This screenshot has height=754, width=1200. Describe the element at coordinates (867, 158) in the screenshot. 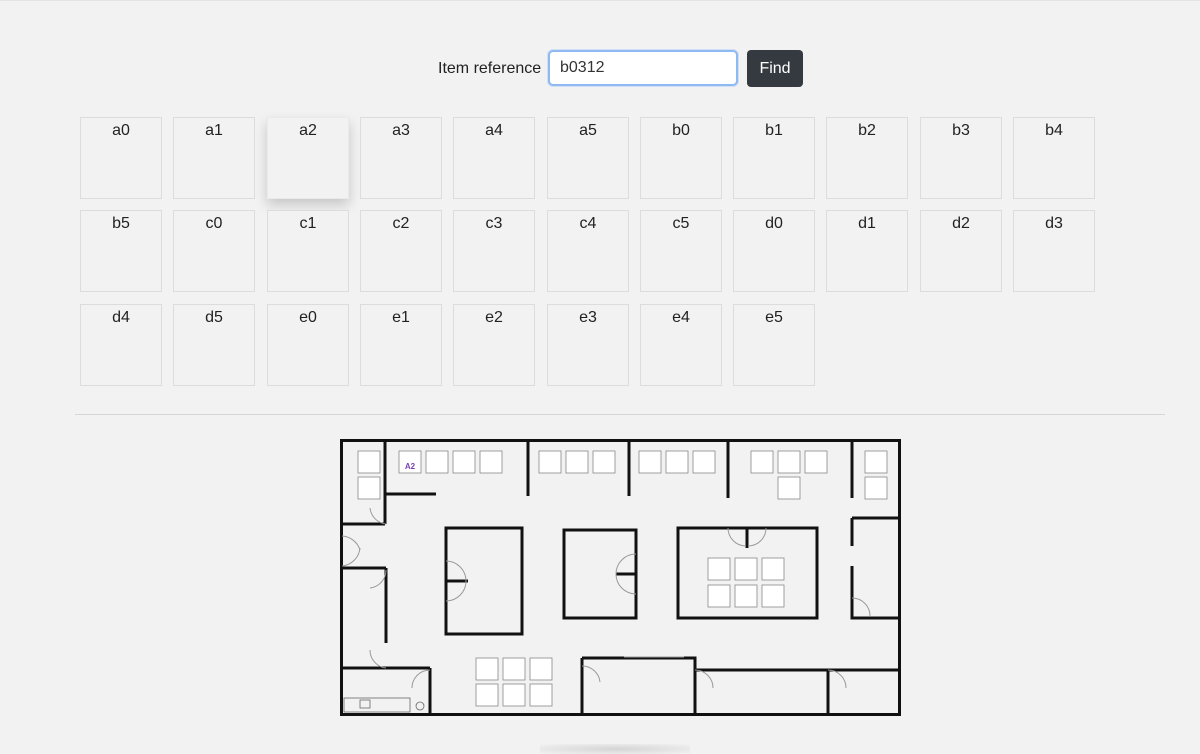

I see `location-tile-b2: b2` at that location.